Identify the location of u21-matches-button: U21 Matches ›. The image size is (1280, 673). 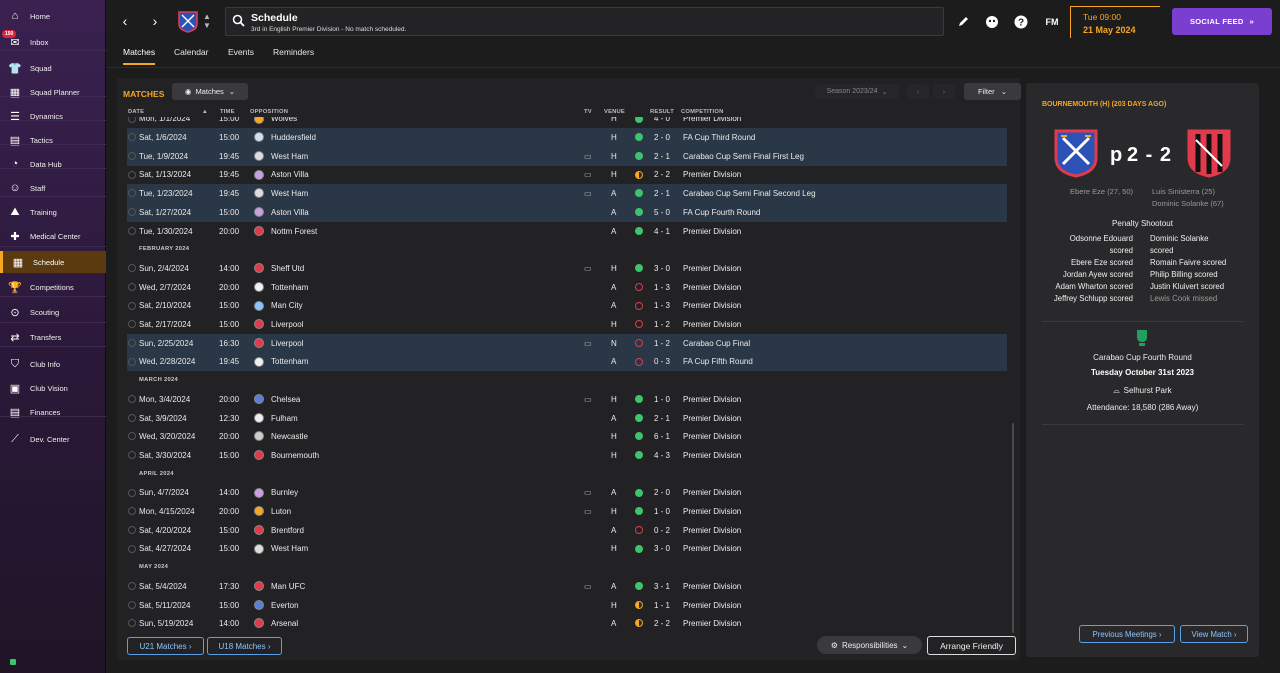
(165, 646).